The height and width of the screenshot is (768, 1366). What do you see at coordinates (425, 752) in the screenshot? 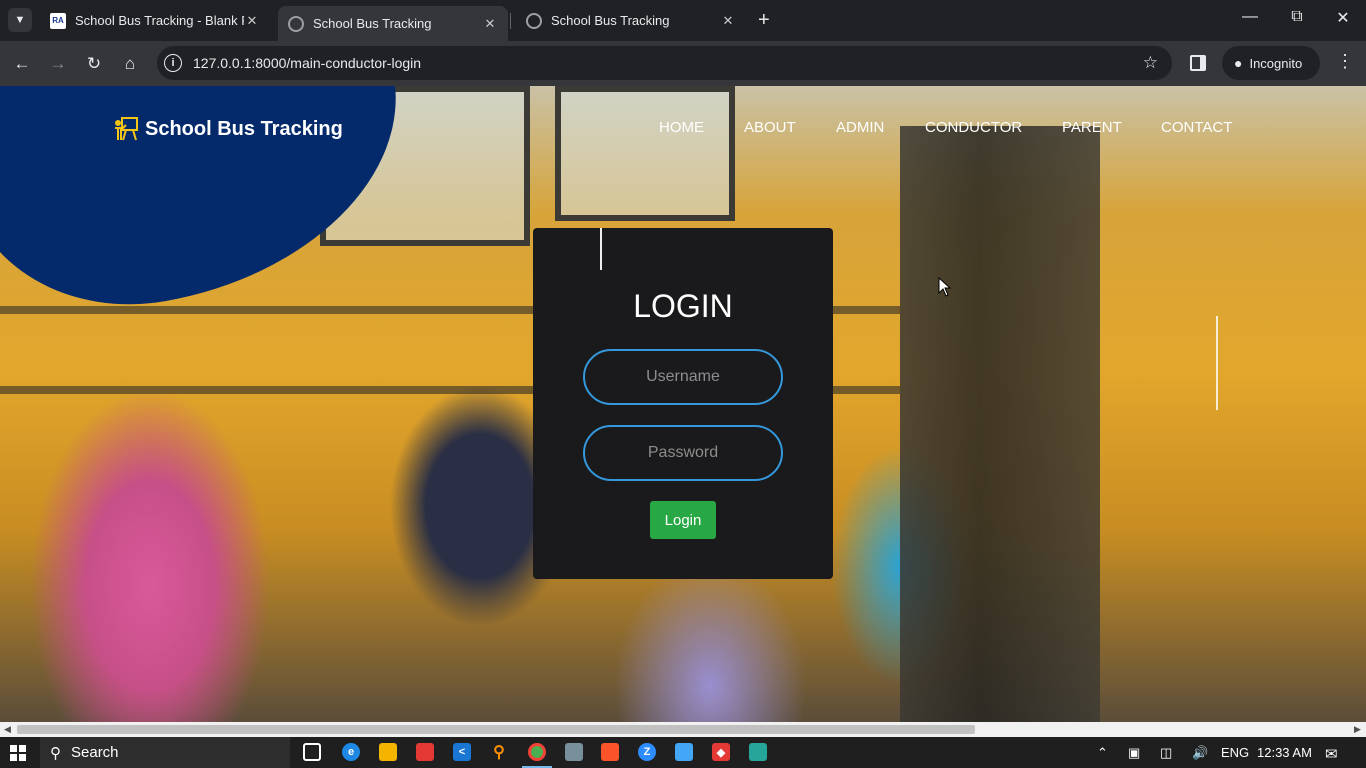
I see `app-red-icon` at bounding box center [425, 752].